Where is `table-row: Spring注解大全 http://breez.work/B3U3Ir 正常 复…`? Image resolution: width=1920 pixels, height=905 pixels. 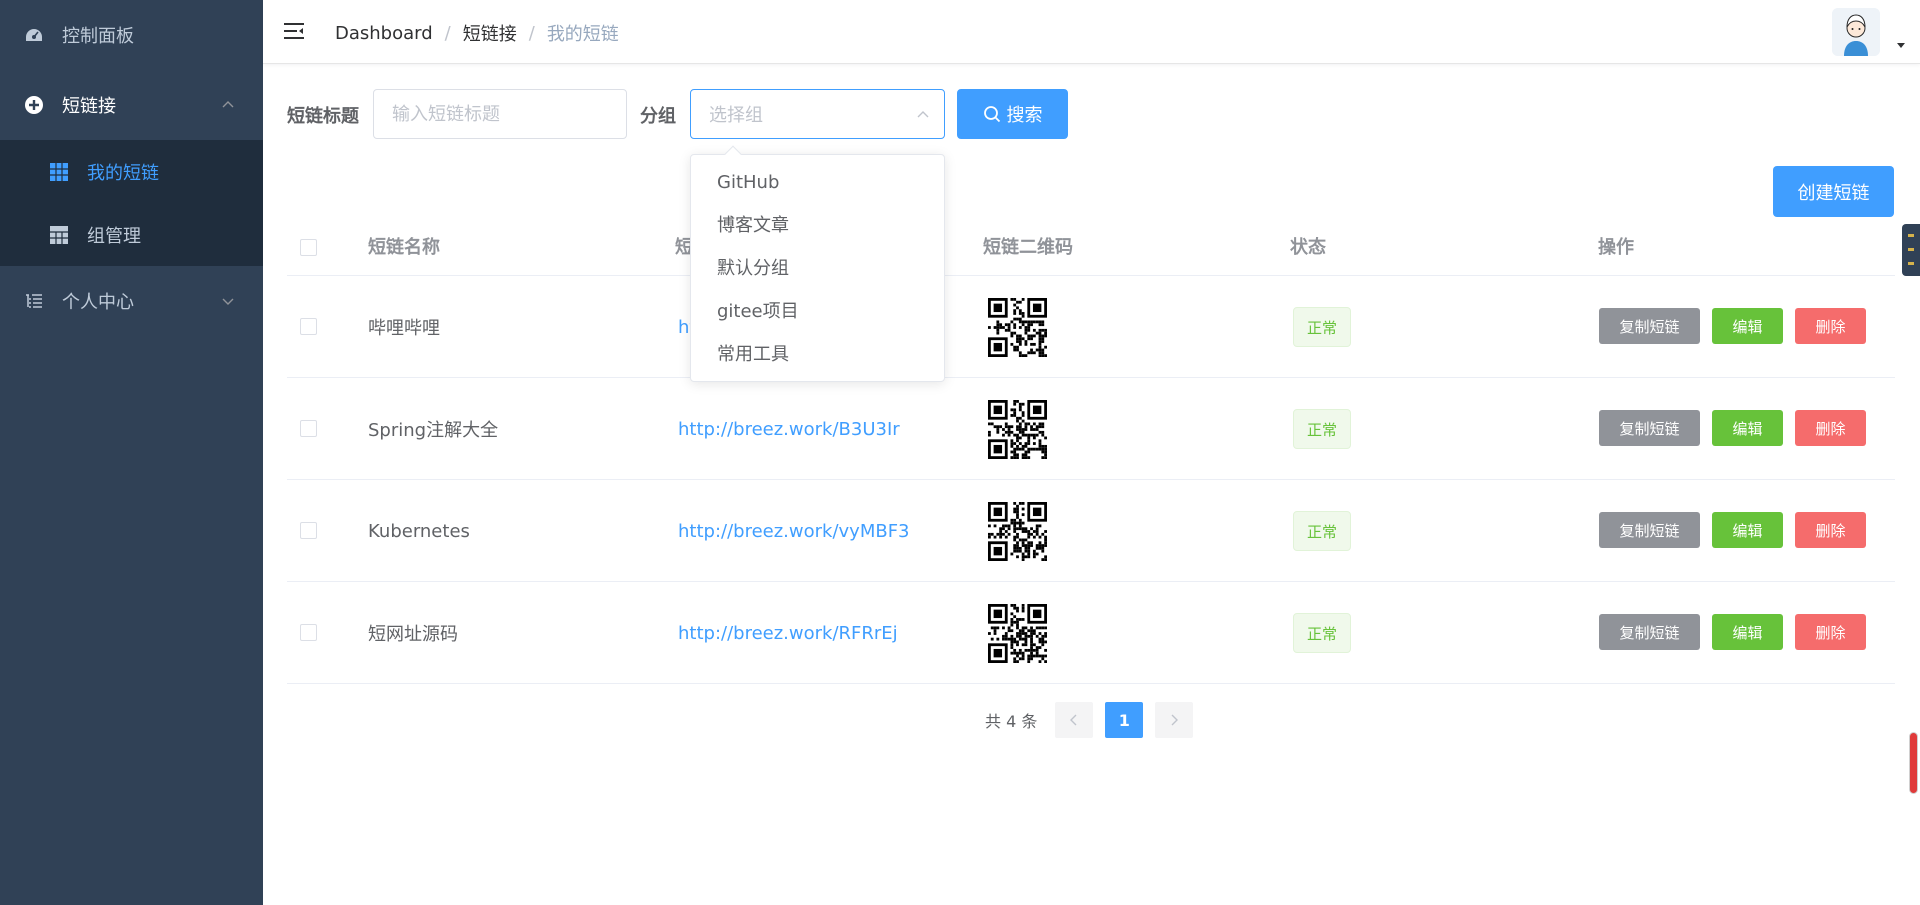 table-row: Spring注解大全 http://breez.work/B3U3Ir 正常 复… is located at coordinates (1091, 429).